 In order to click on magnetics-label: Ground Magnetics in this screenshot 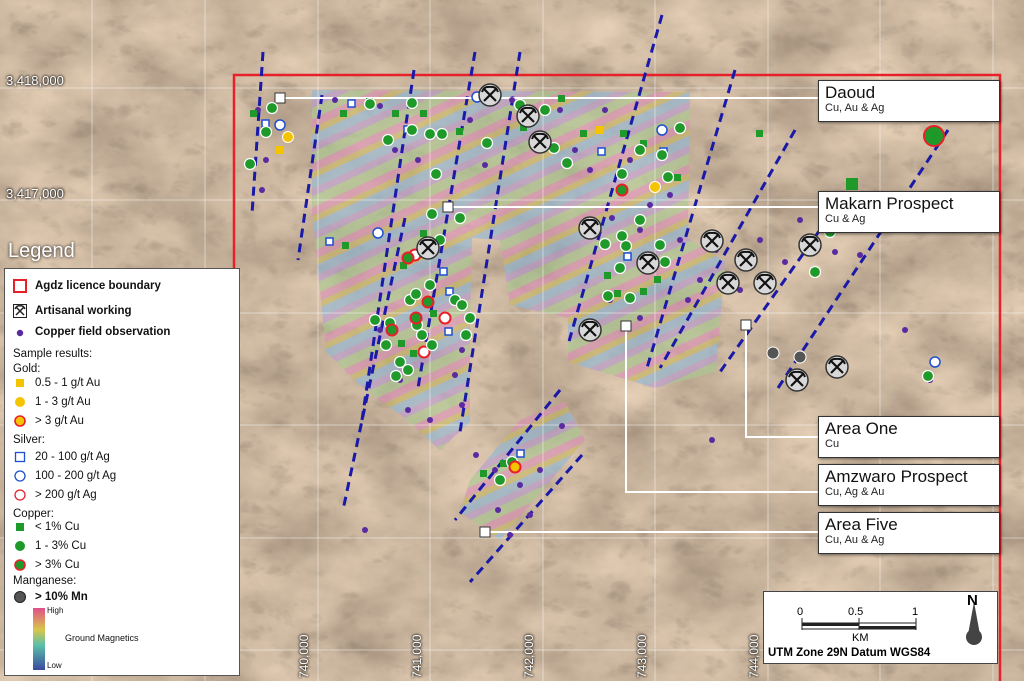, I will do `click(102, 638)`.